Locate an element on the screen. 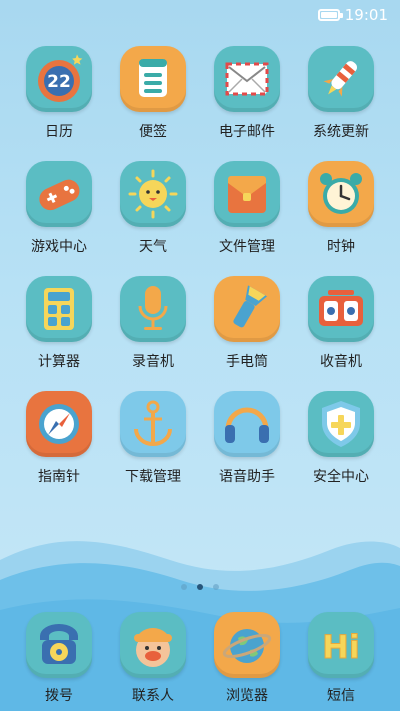  app-download-manager: 下载管理 is located at coordinates (153, 438).